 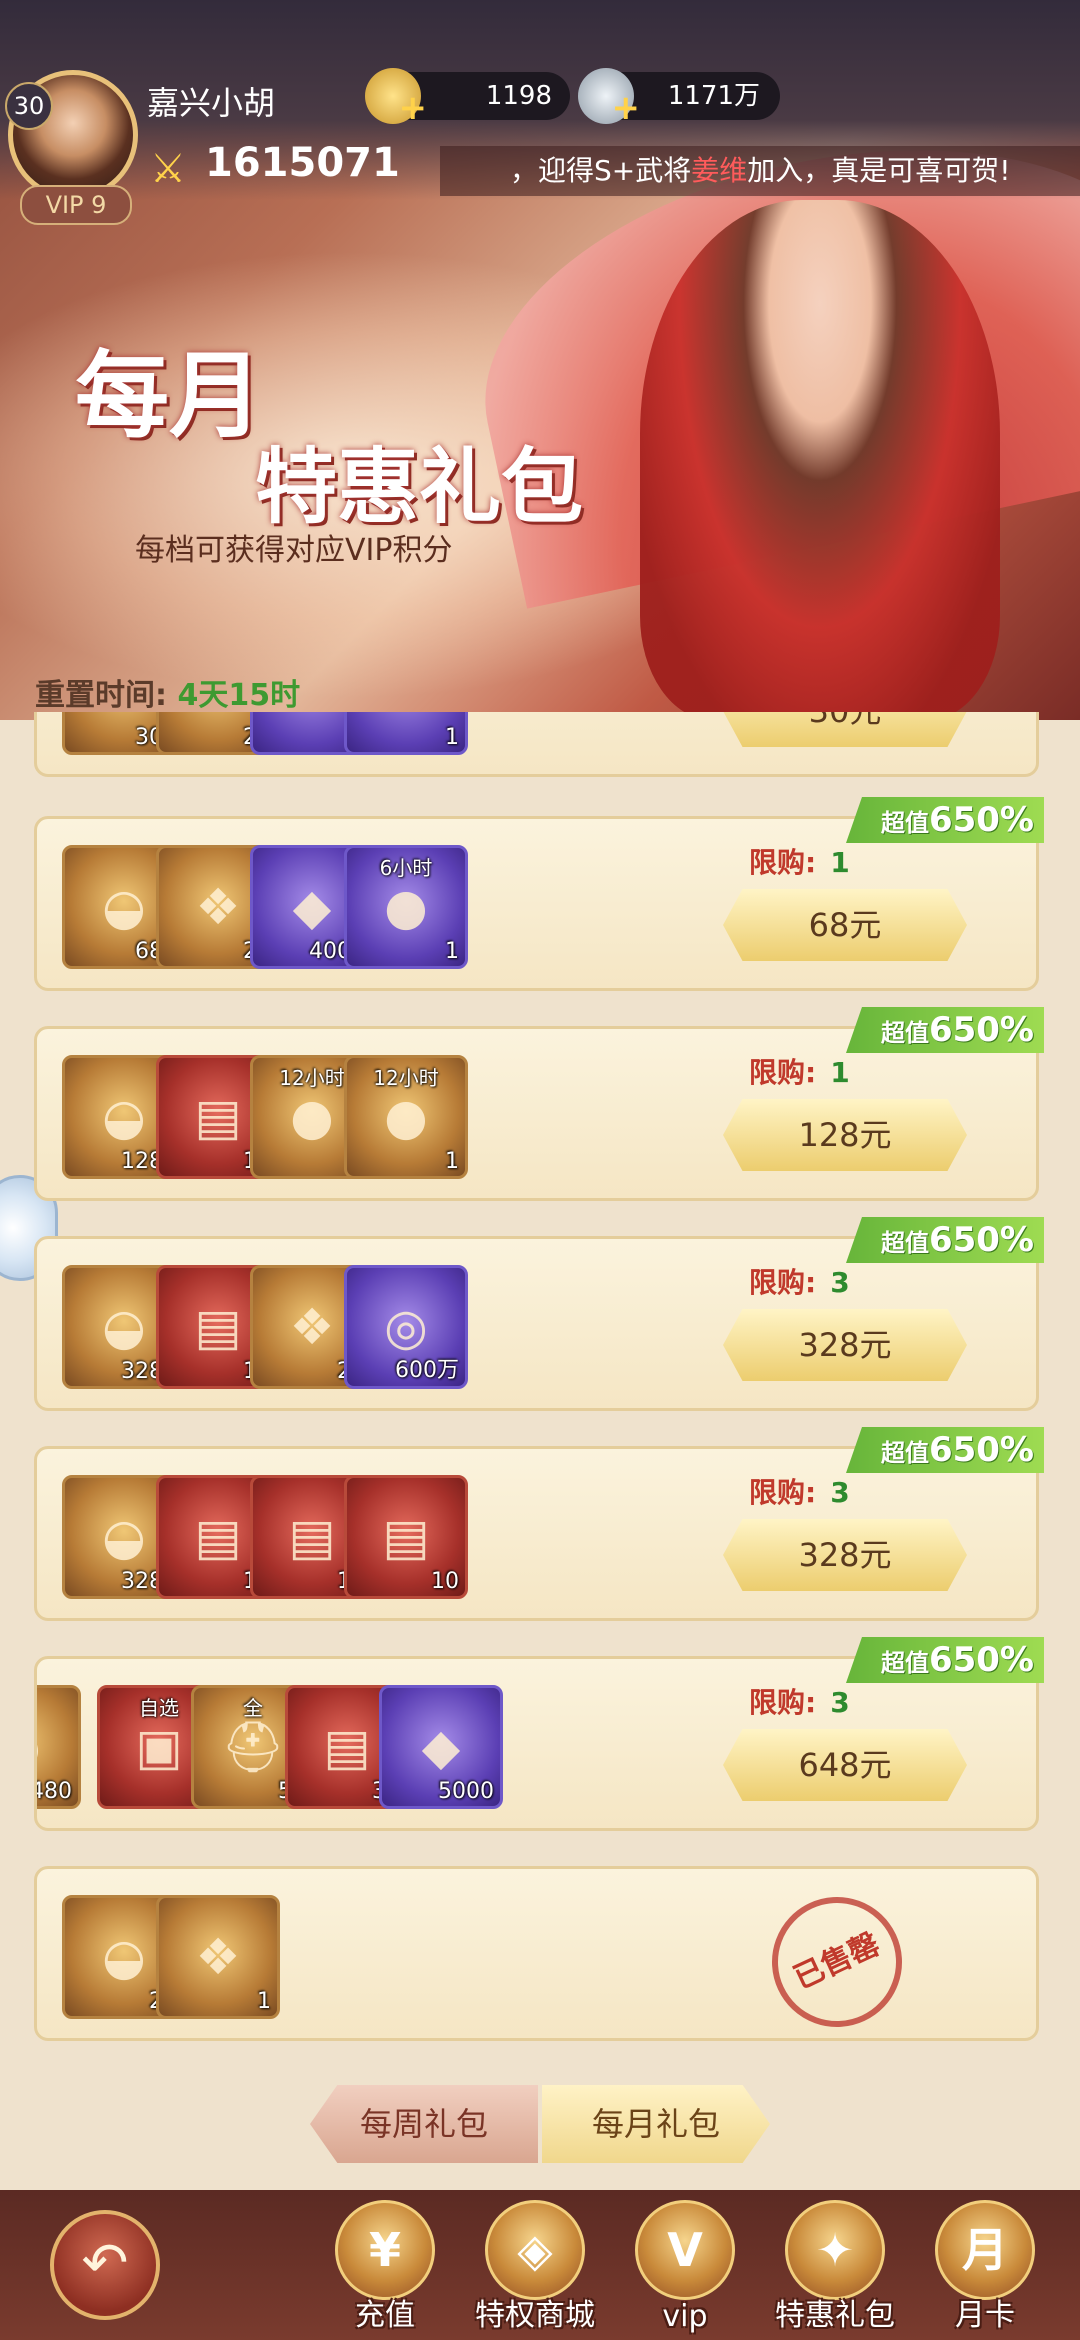 I want to click on item-token: ❖ 1, so click(x=218, y=1957).